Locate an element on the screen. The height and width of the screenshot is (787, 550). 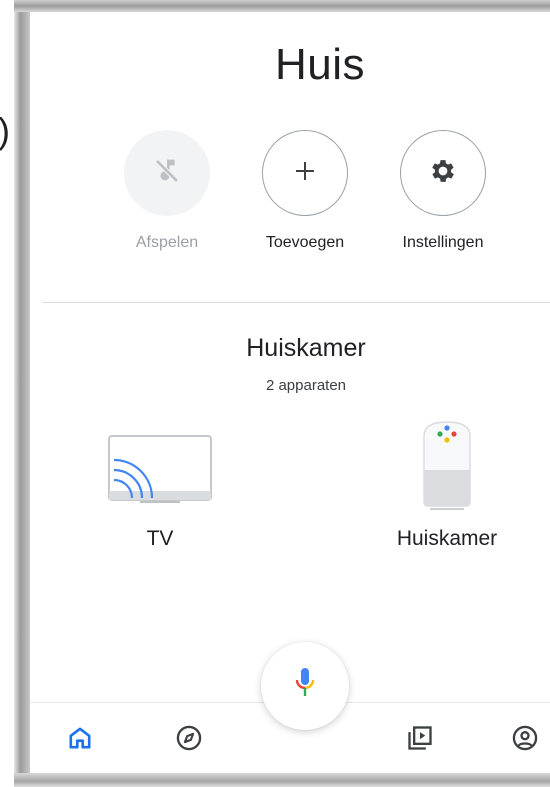
settings-action: Instellingen is located at coordinates (443, 191).